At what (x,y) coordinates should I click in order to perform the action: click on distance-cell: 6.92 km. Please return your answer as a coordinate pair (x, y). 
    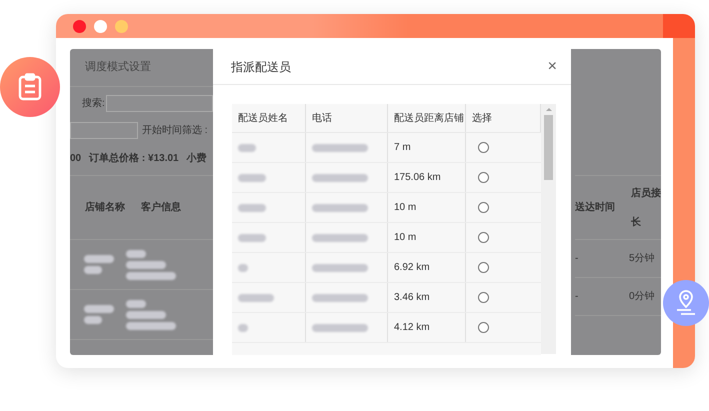
    Looking at the image, I should click on (427, 267).